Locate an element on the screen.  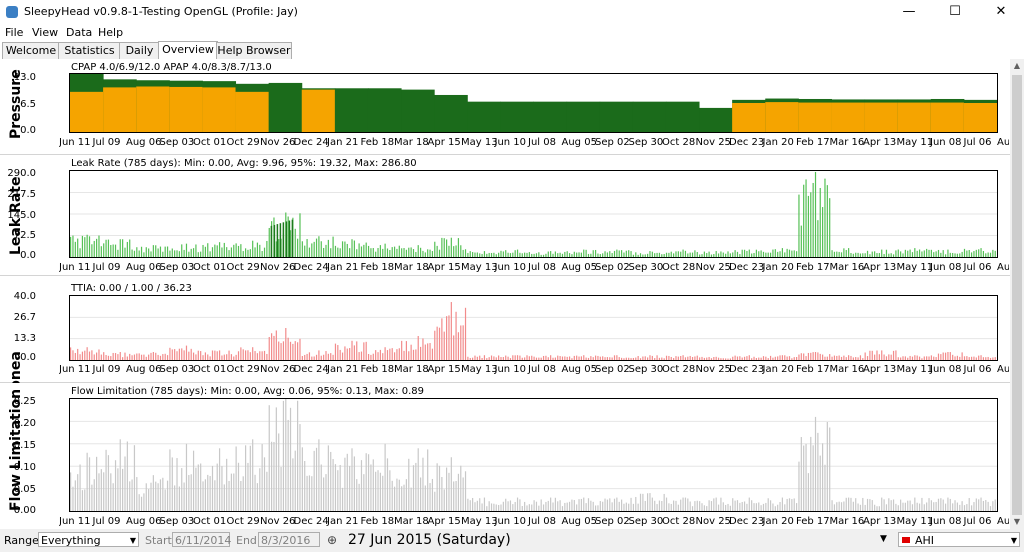
start-date-field: 6/11/2014 is located at coordinates (201, 539).